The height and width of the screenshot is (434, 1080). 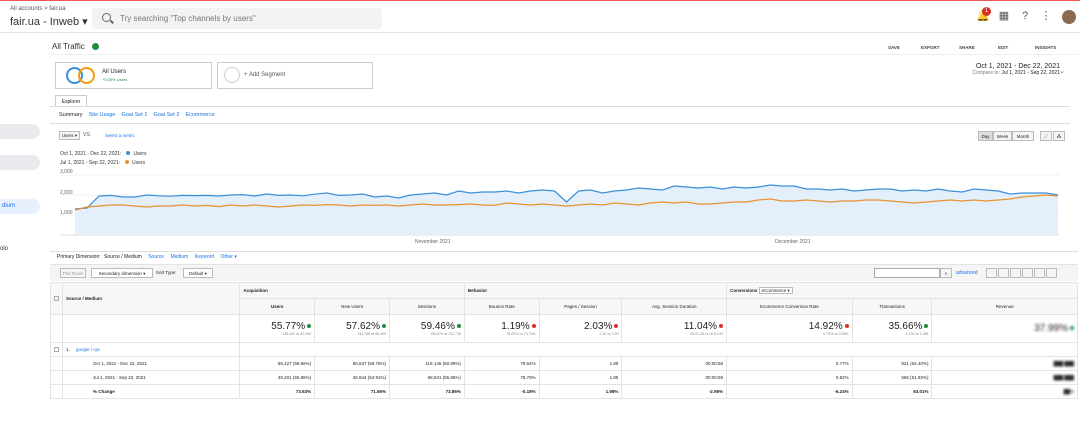 I want to click on account-selector: fair.ua - Inweb ▾, so click(x=49, y=21).